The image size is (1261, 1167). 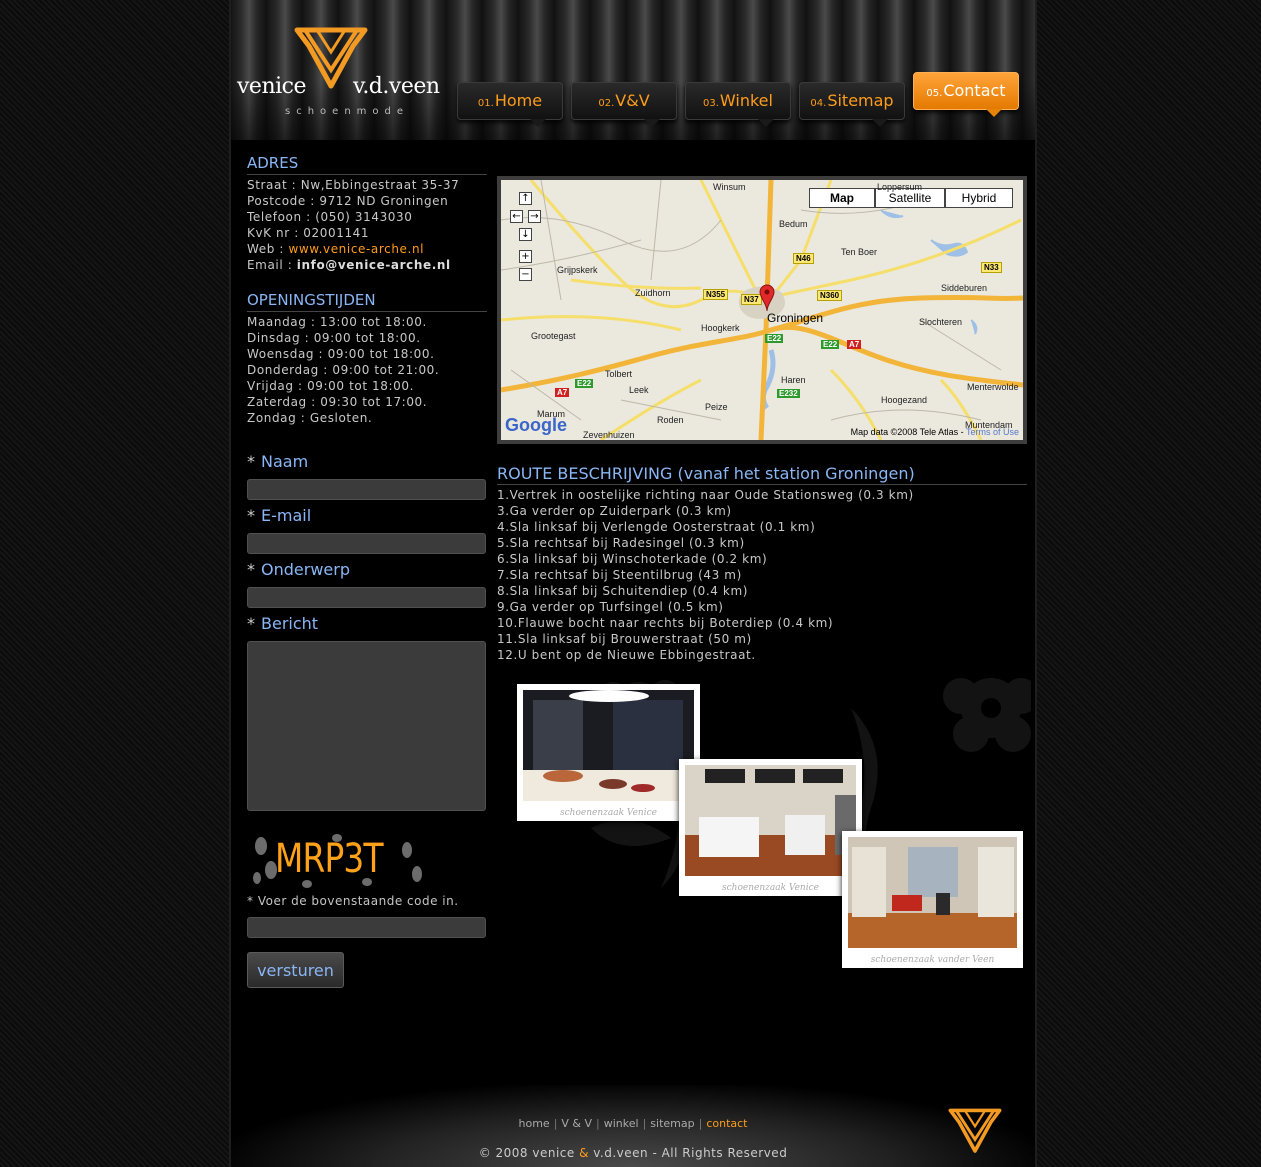 What do you see at coordinates (366, 927) in the screenshot?
I see `captcha-field` at bounding box center [366, 927].